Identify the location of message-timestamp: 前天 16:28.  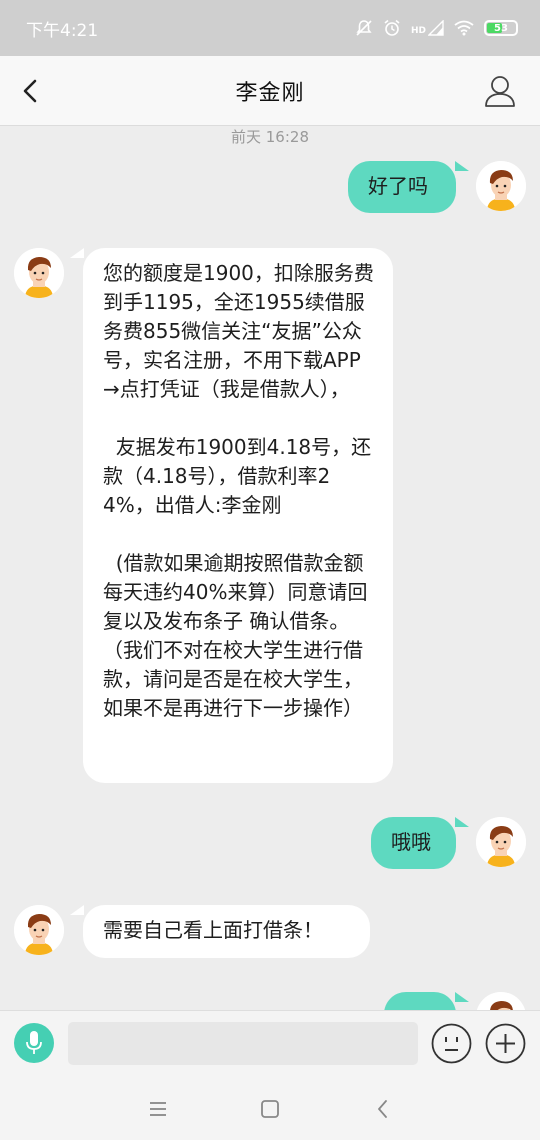
(270, 137).